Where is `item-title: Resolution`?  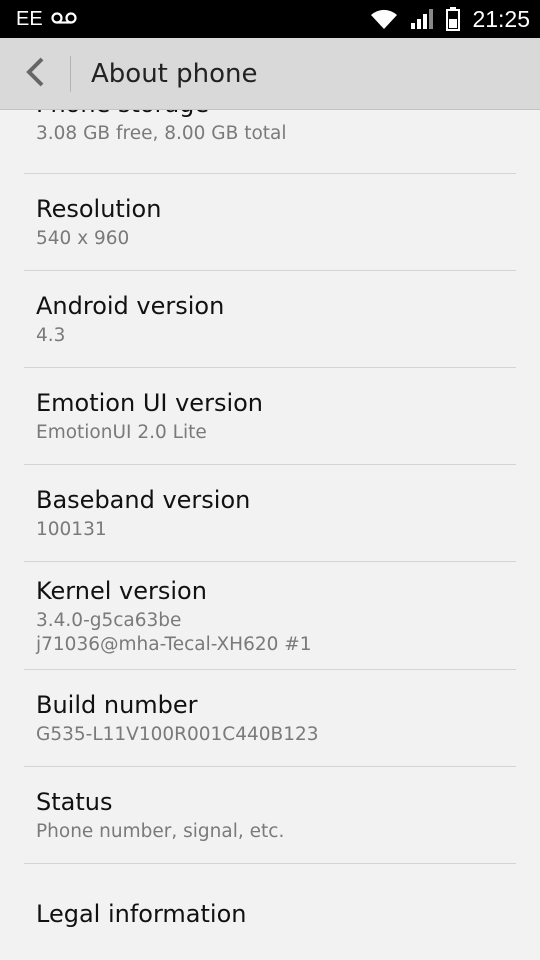
item-title: Resolution is located at coordinates (99, 209).